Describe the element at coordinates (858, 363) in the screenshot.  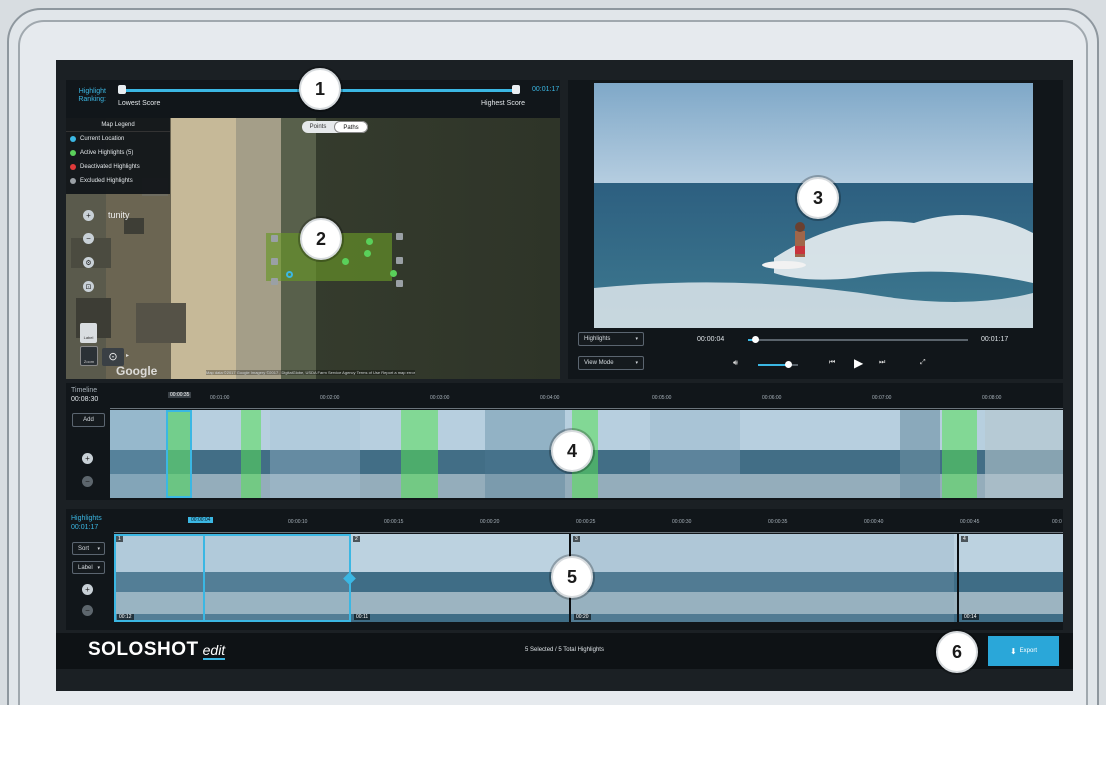
I see `play-icon: ▶` at that location.